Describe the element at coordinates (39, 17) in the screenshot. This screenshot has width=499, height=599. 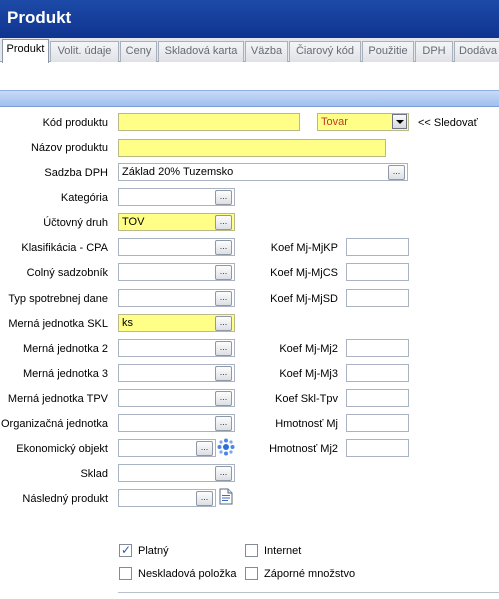
I see `window-title: Produkt` at that location.